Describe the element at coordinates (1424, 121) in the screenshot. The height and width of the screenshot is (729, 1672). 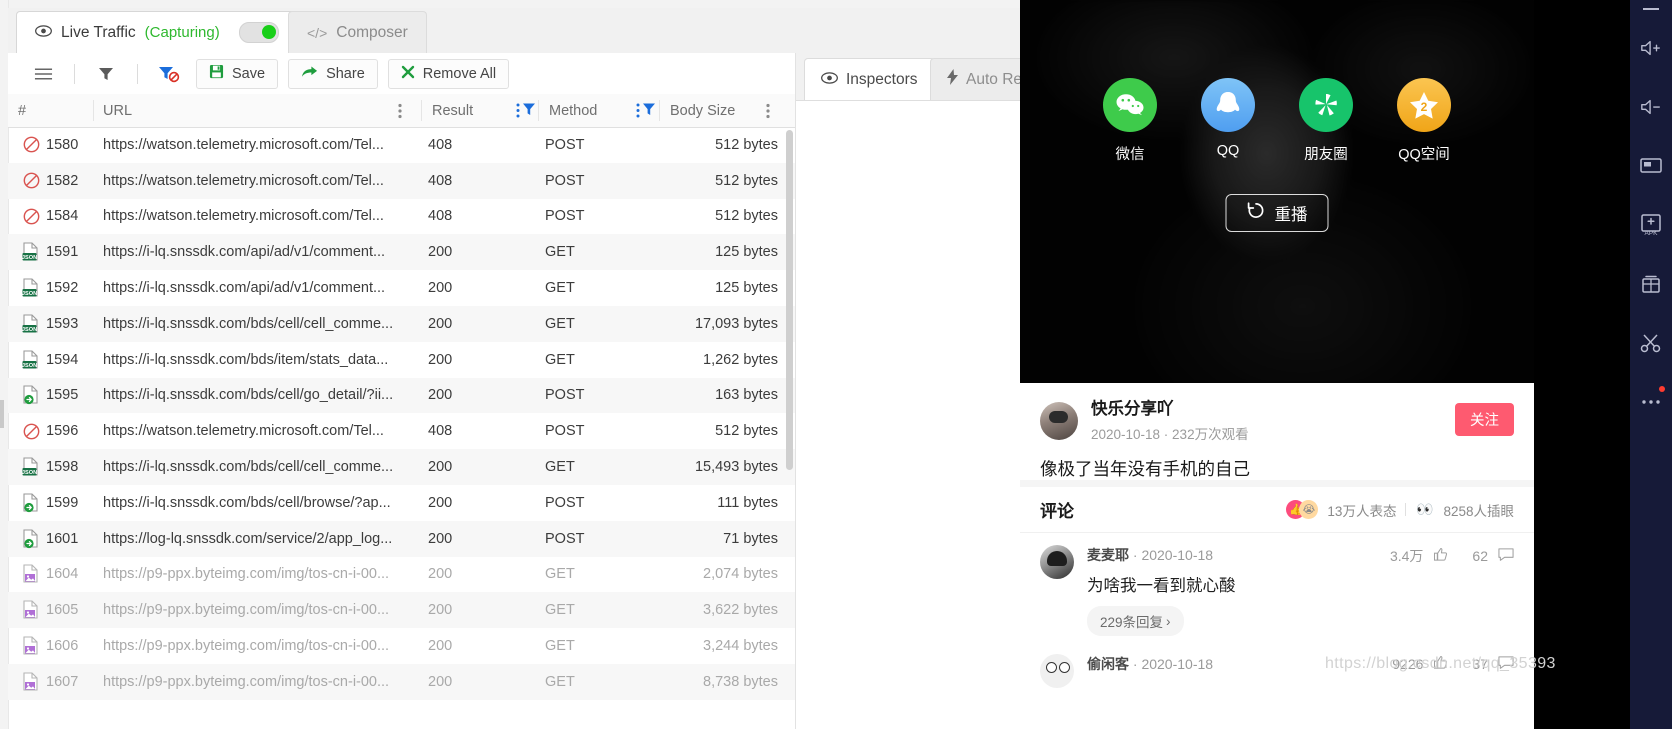
I see `share-item-qzone: 2 QQ空间` at that location.